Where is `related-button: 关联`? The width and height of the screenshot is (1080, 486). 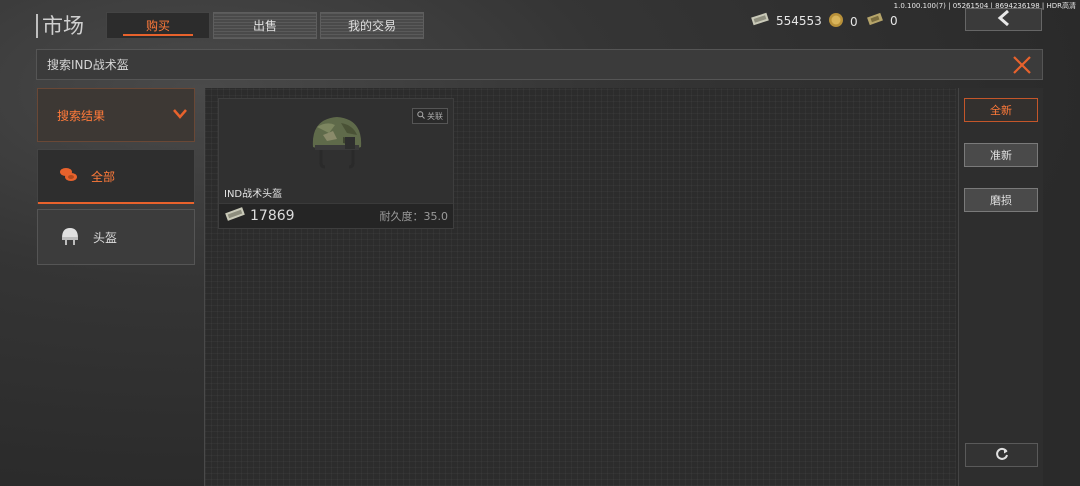 related-button: 关联 is located at coordinates (430, 116).